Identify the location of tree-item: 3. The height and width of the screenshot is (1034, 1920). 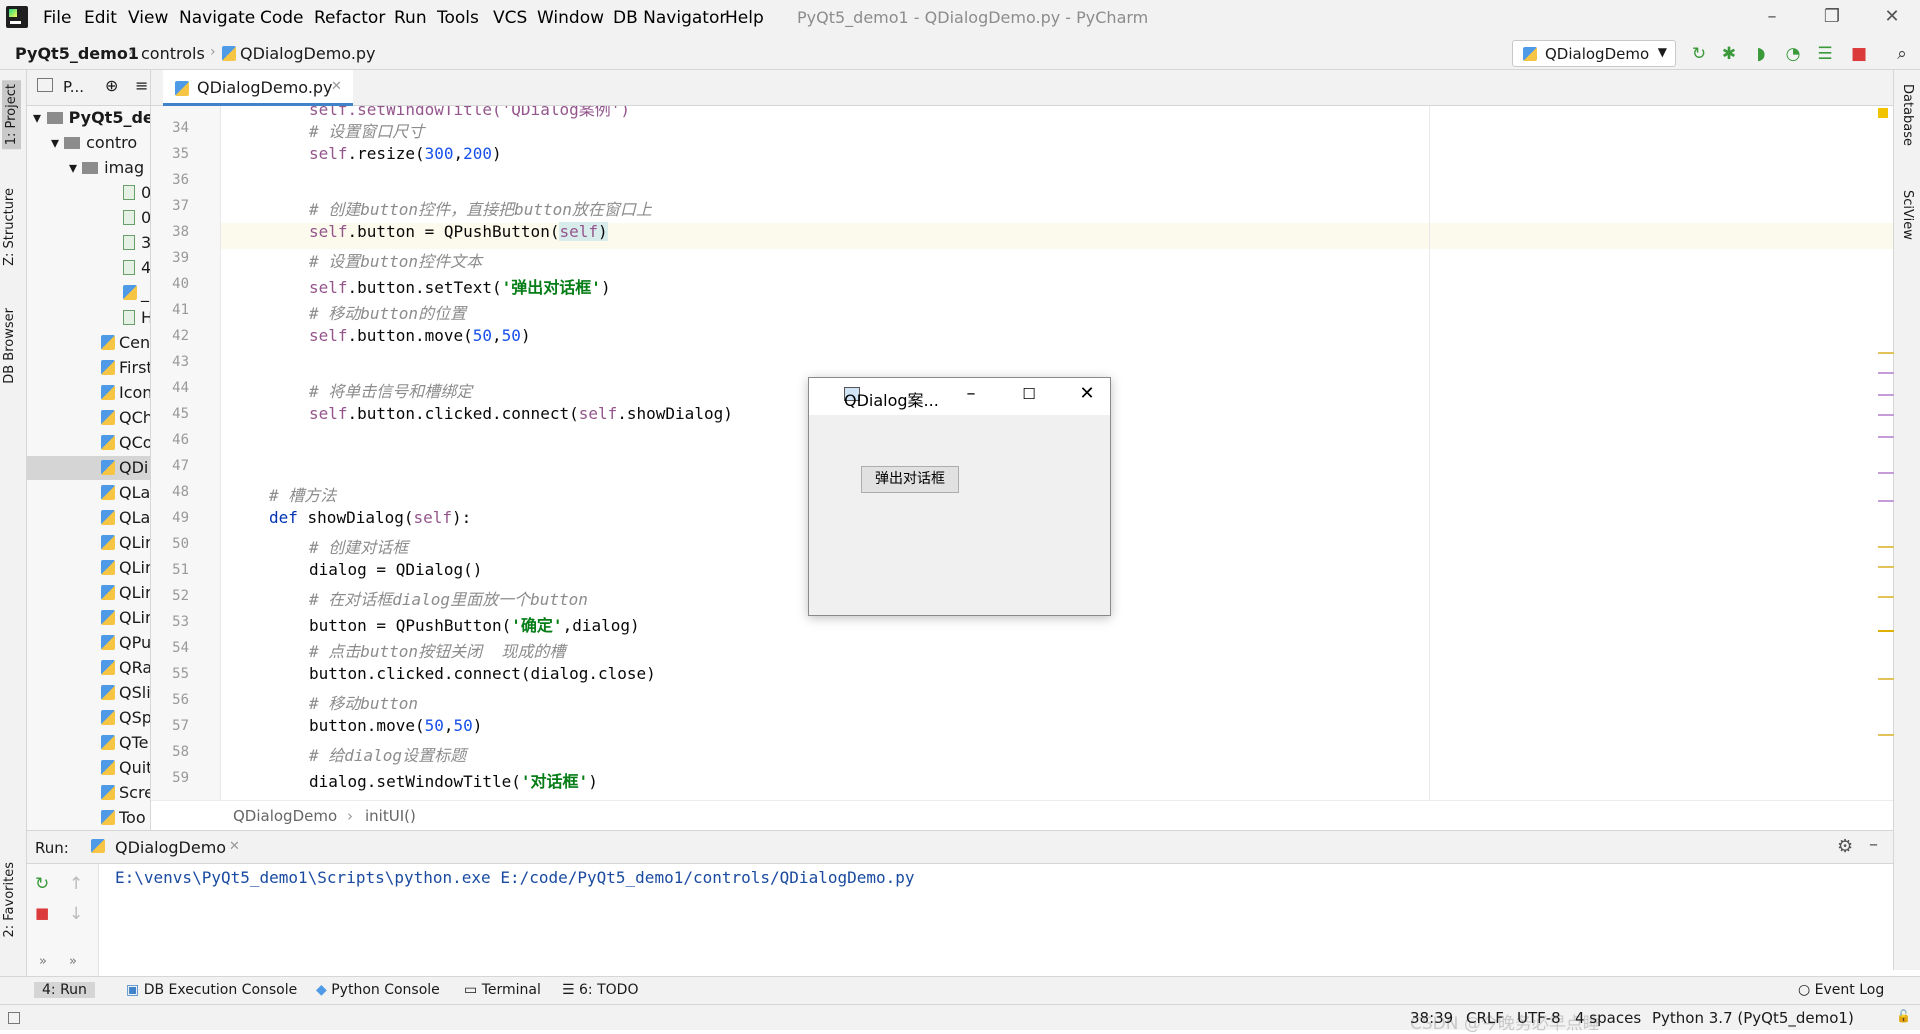
(136, 242).